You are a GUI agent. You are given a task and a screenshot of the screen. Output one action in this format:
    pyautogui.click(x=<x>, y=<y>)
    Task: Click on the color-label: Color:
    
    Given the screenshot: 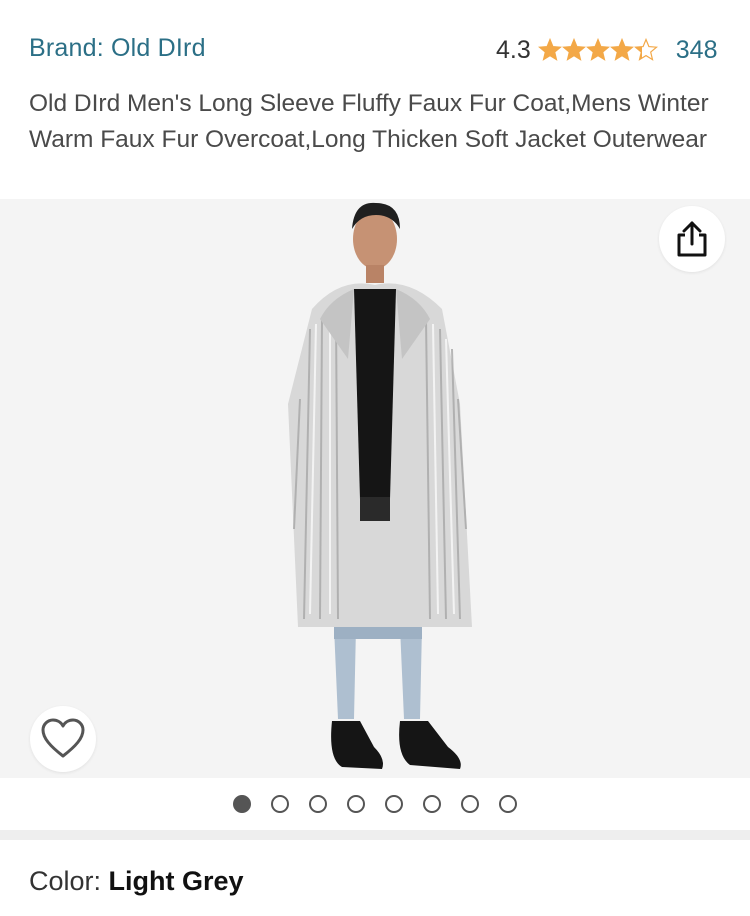 What is the action you would take?
    pyautogui.click(x=69, y=881)
    